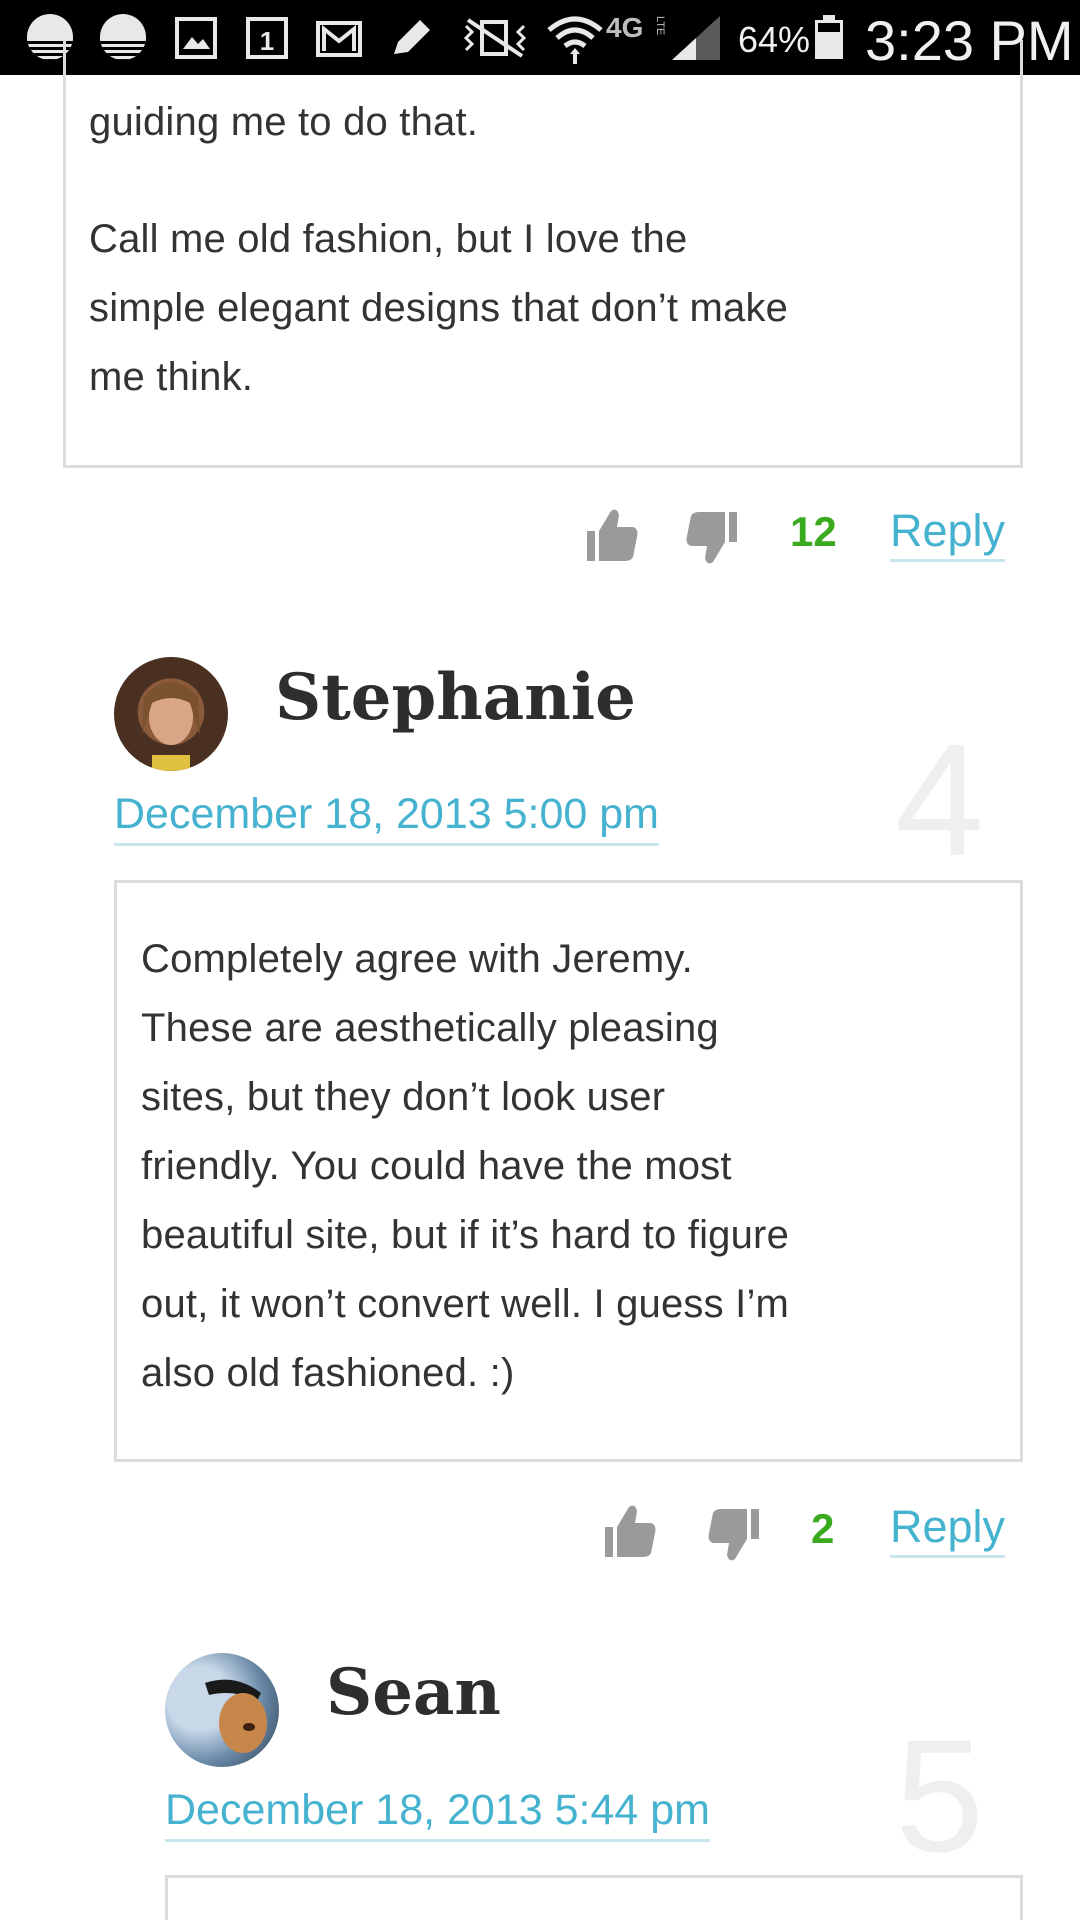 The image size is (1080, 1920). Describe the element at coordinates (455, 697) in the screenshot. I see `comment-author: Stephanie` at that location.